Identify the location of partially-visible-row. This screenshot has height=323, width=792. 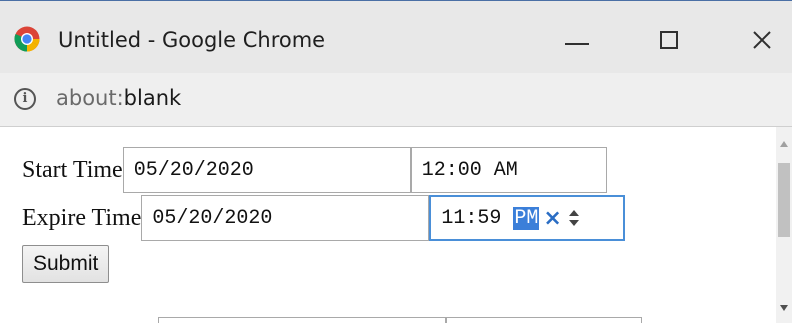
(400, 320).